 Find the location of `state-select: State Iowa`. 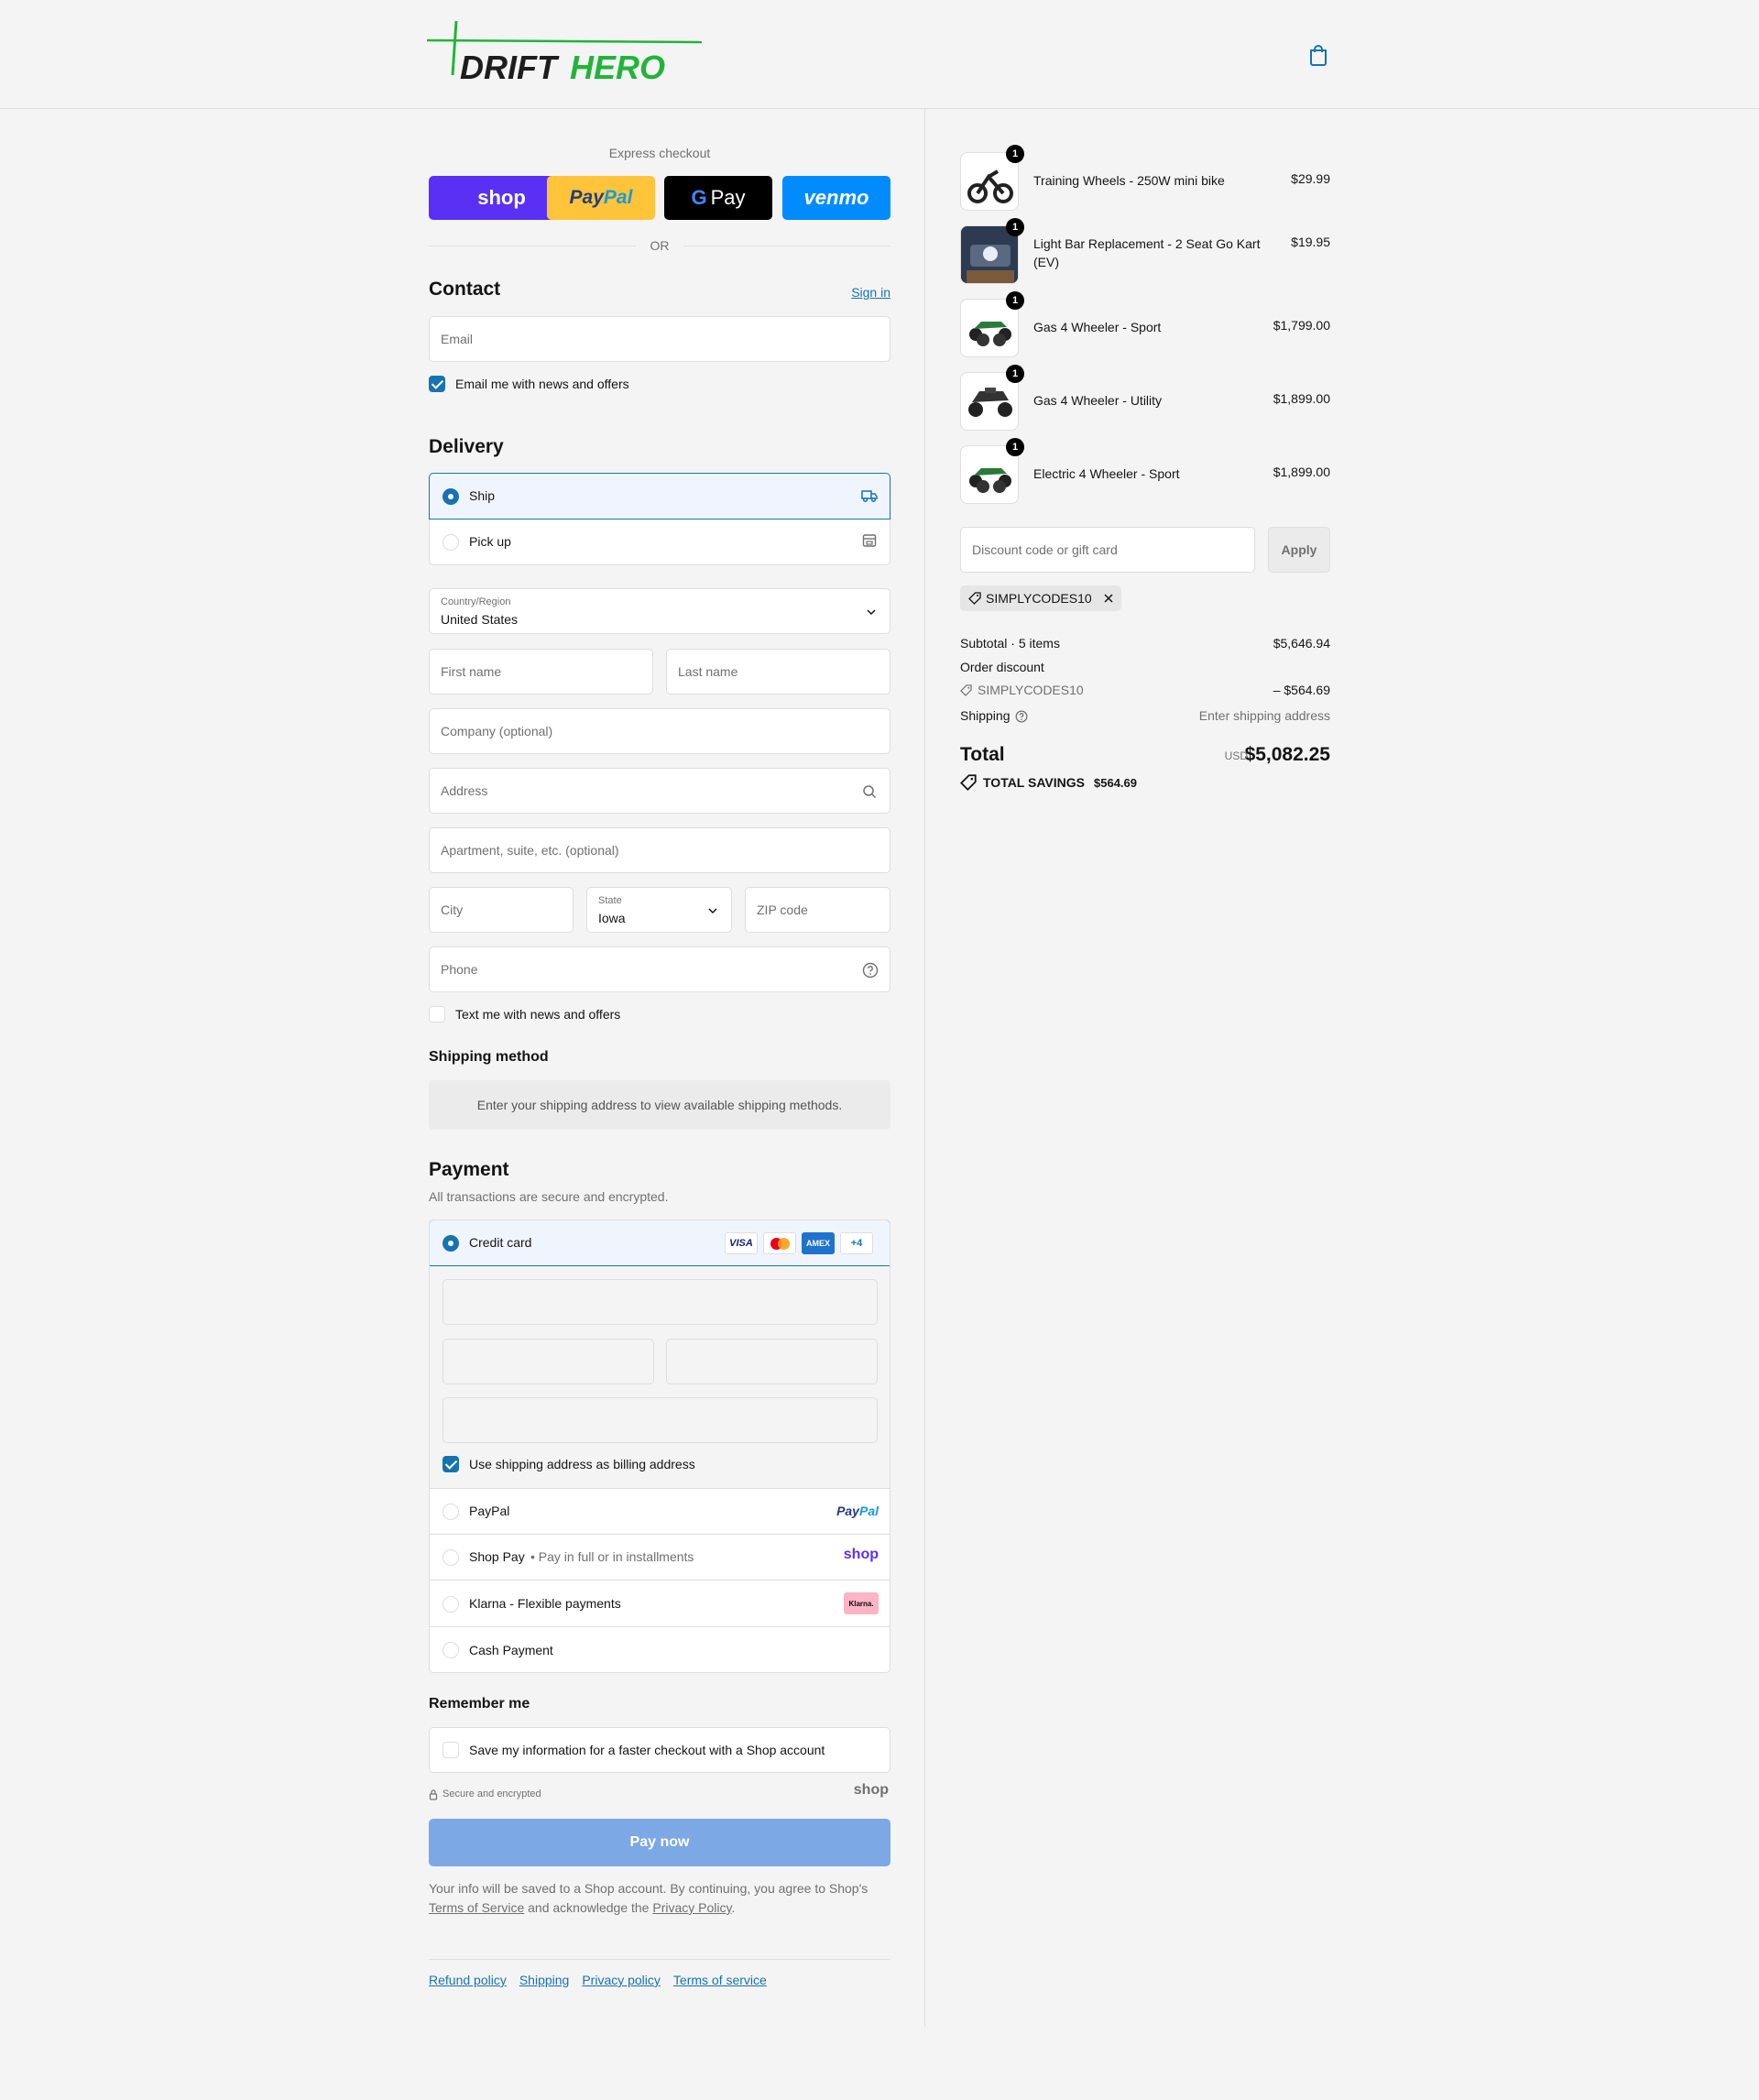

state-select: State Iowa is located at coordinates (659, 910).